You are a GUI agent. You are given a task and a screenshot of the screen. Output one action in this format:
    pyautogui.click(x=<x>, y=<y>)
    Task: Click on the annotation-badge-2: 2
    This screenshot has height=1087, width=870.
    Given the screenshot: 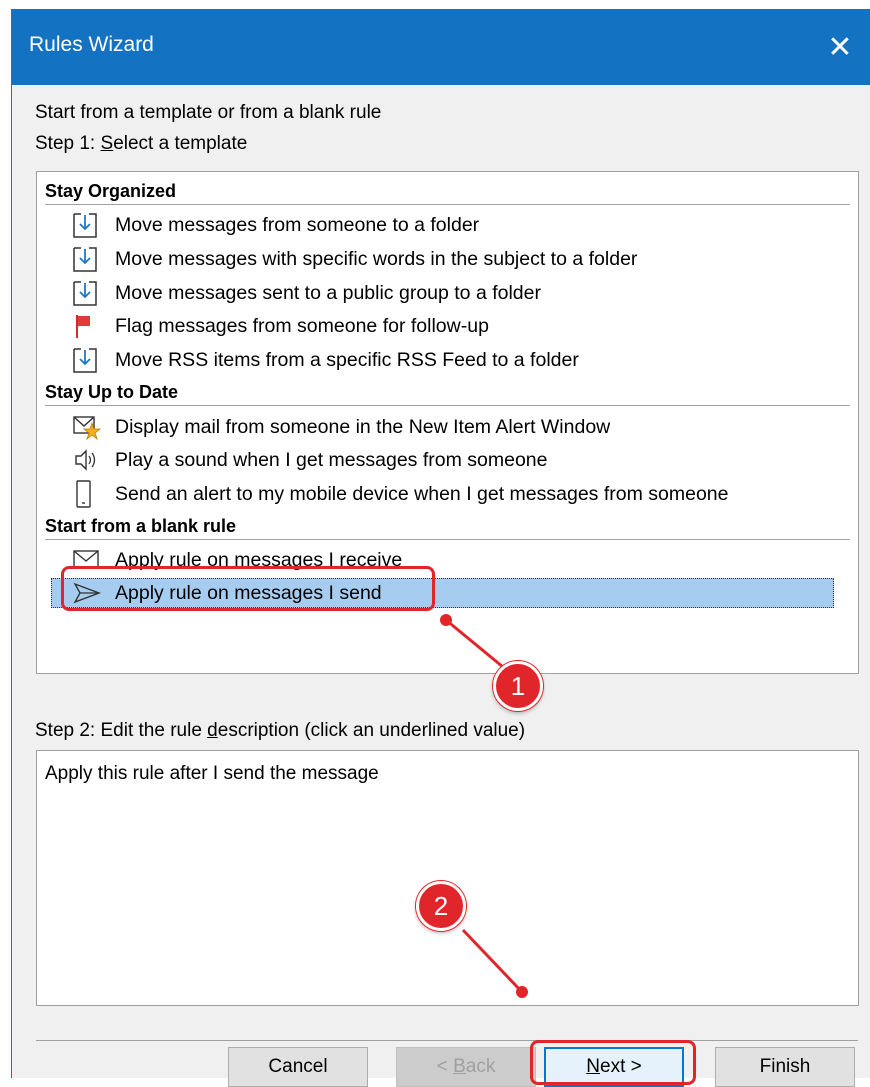 What is the action you would take?
    pyautogui.click(x=441, y=906)
    